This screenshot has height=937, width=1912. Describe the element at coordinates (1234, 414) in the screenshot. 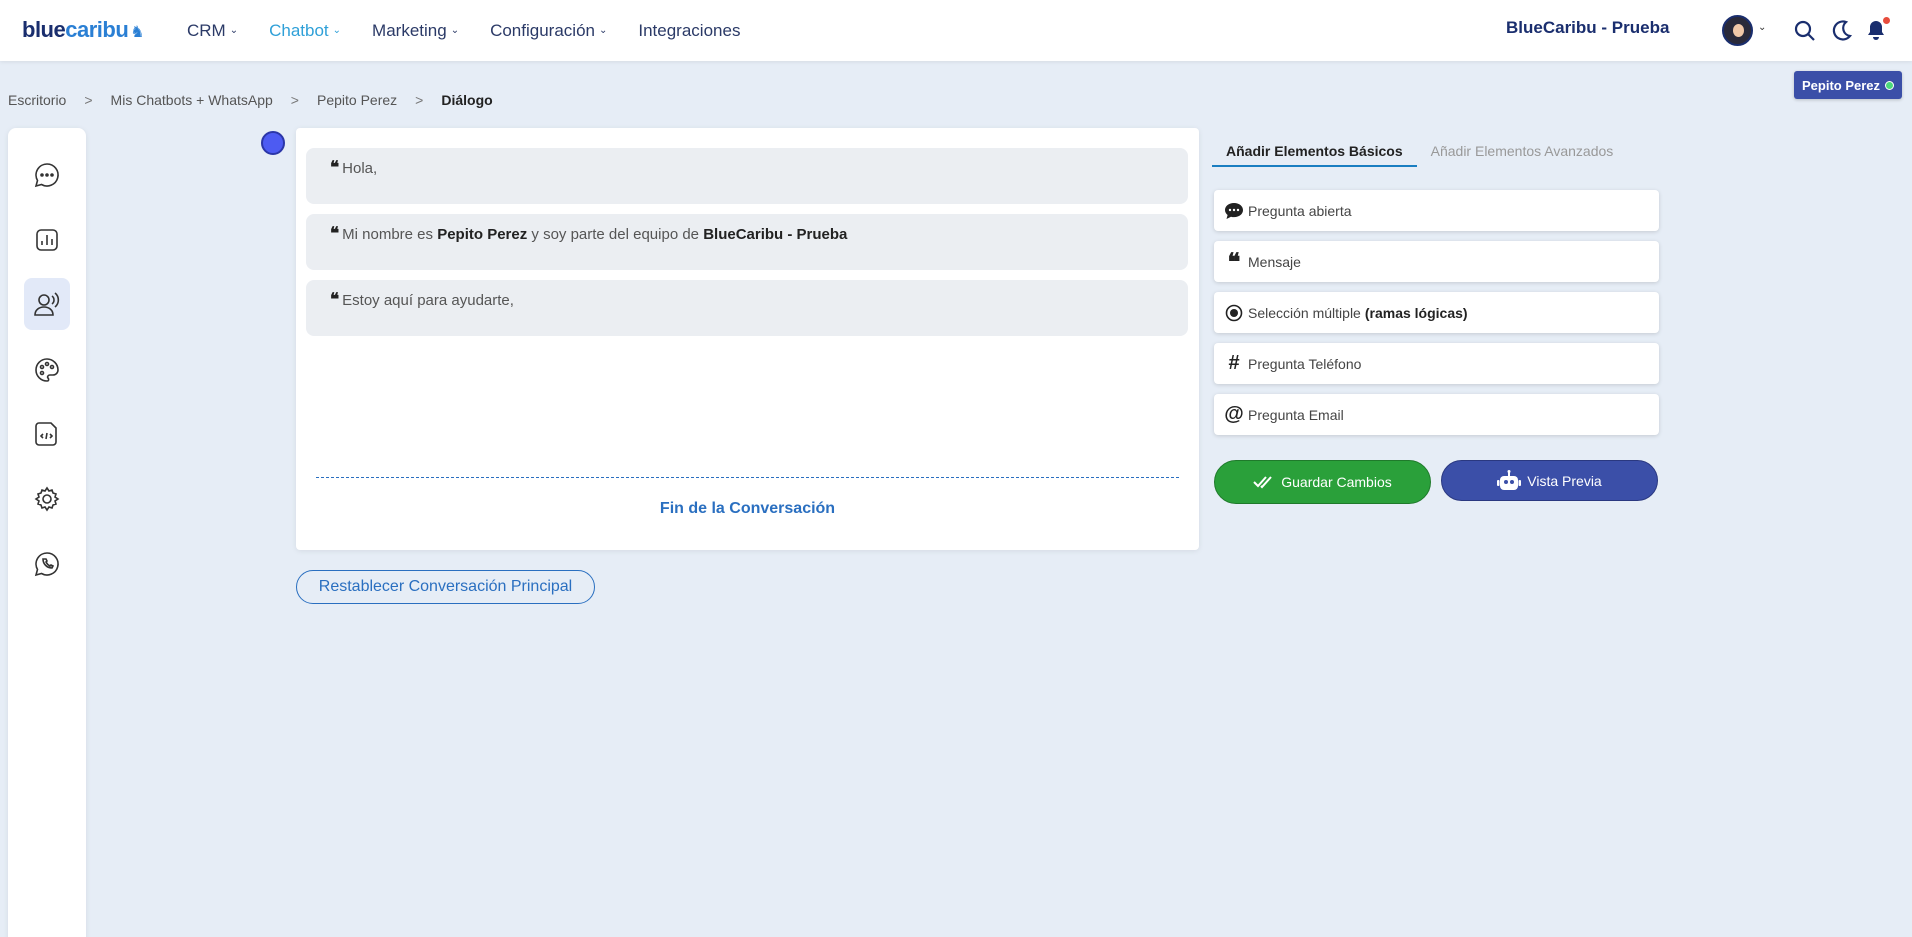

I see `at-icon: @` at that location.